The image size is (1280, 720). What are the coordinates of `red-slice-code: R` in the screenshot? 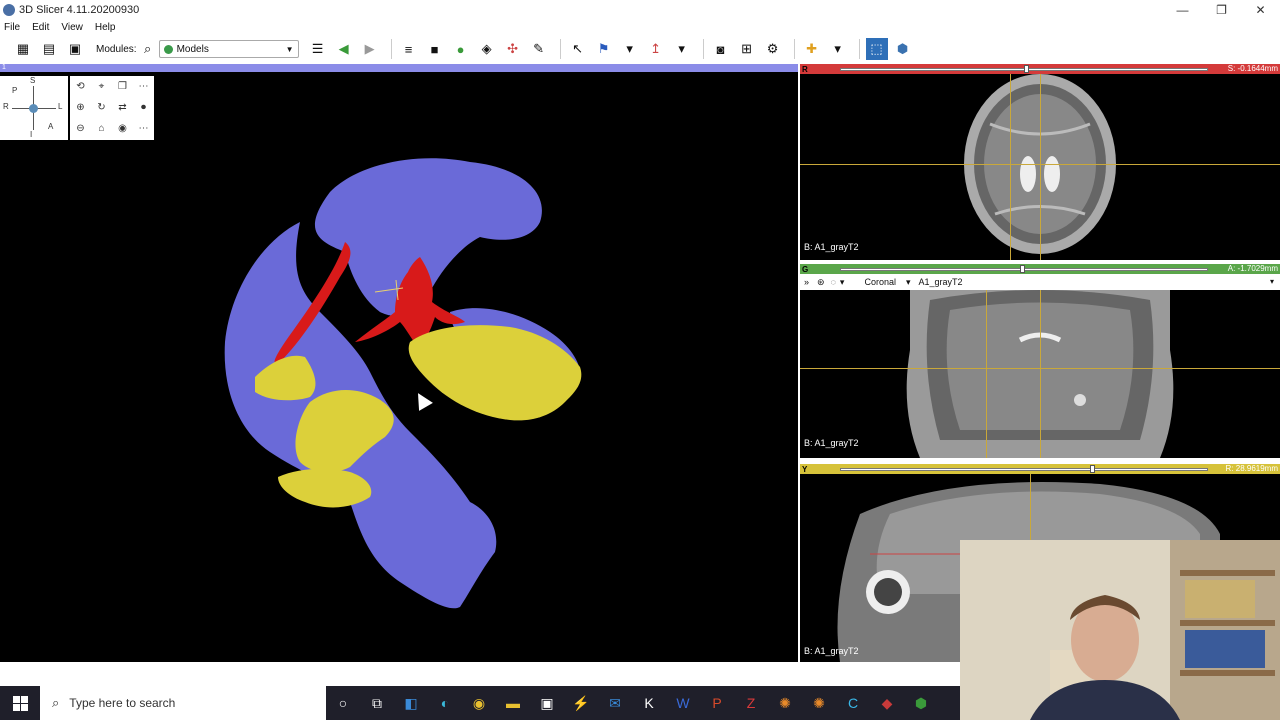 It's located at (805, 69).